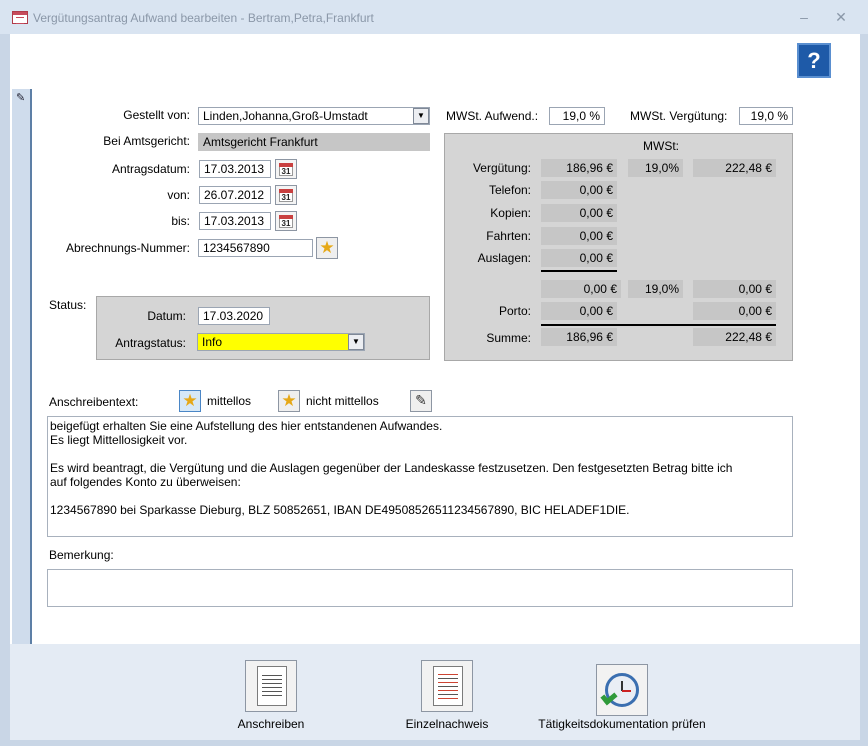 The width and height of the screenshot is (868, 746). I want to click on document-icon, so click(272, 686).